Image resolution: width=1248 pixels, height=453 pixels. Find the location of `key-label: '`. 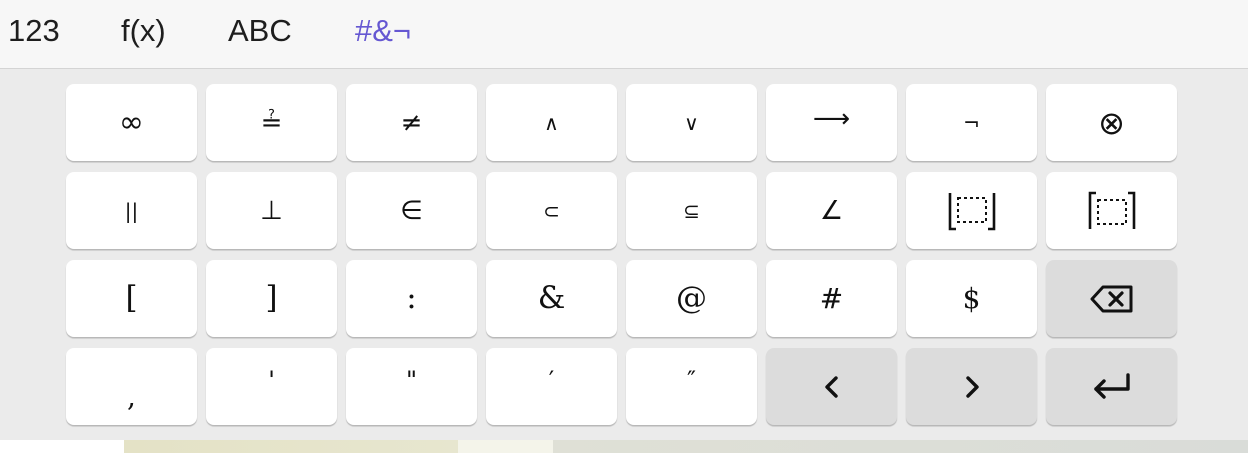

key-label: ' is located at coordinates (271, 379).